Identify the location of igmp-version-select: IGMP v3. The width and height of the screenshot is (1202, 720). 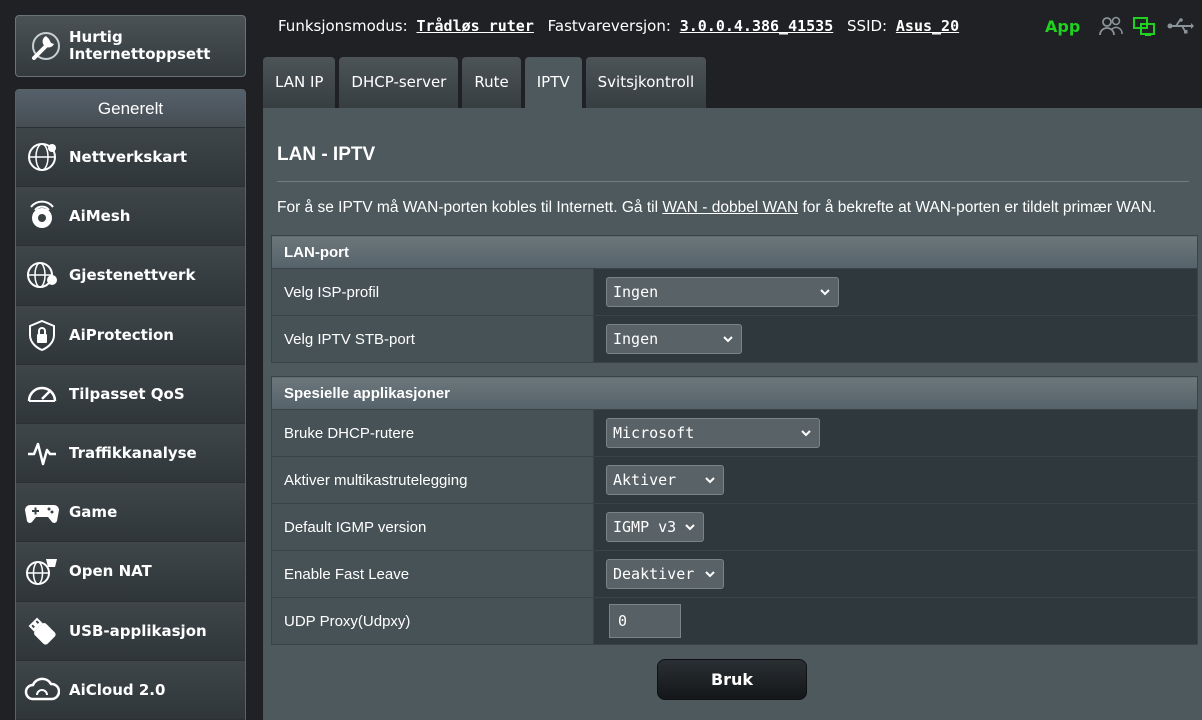
(655, 527).